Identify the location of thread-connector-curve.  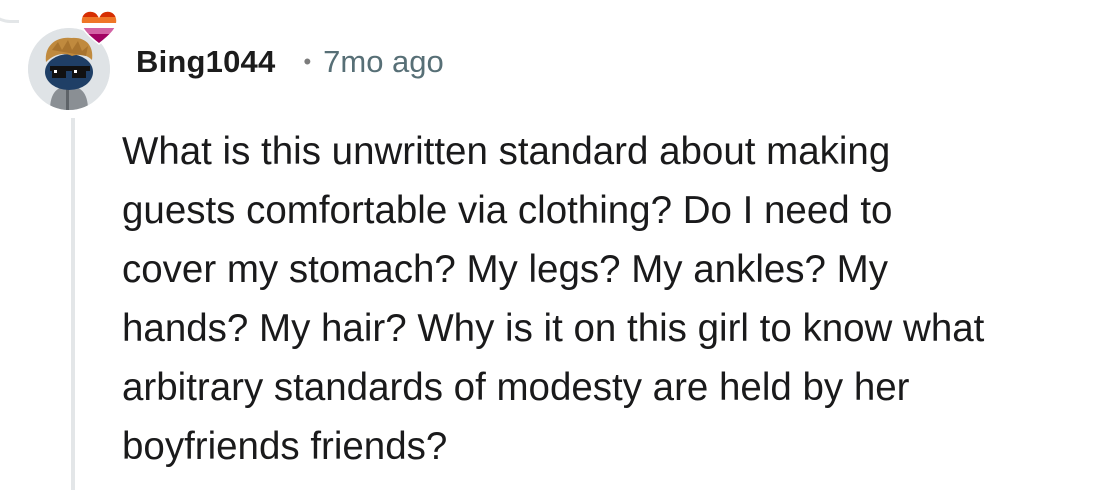
(9, 11).